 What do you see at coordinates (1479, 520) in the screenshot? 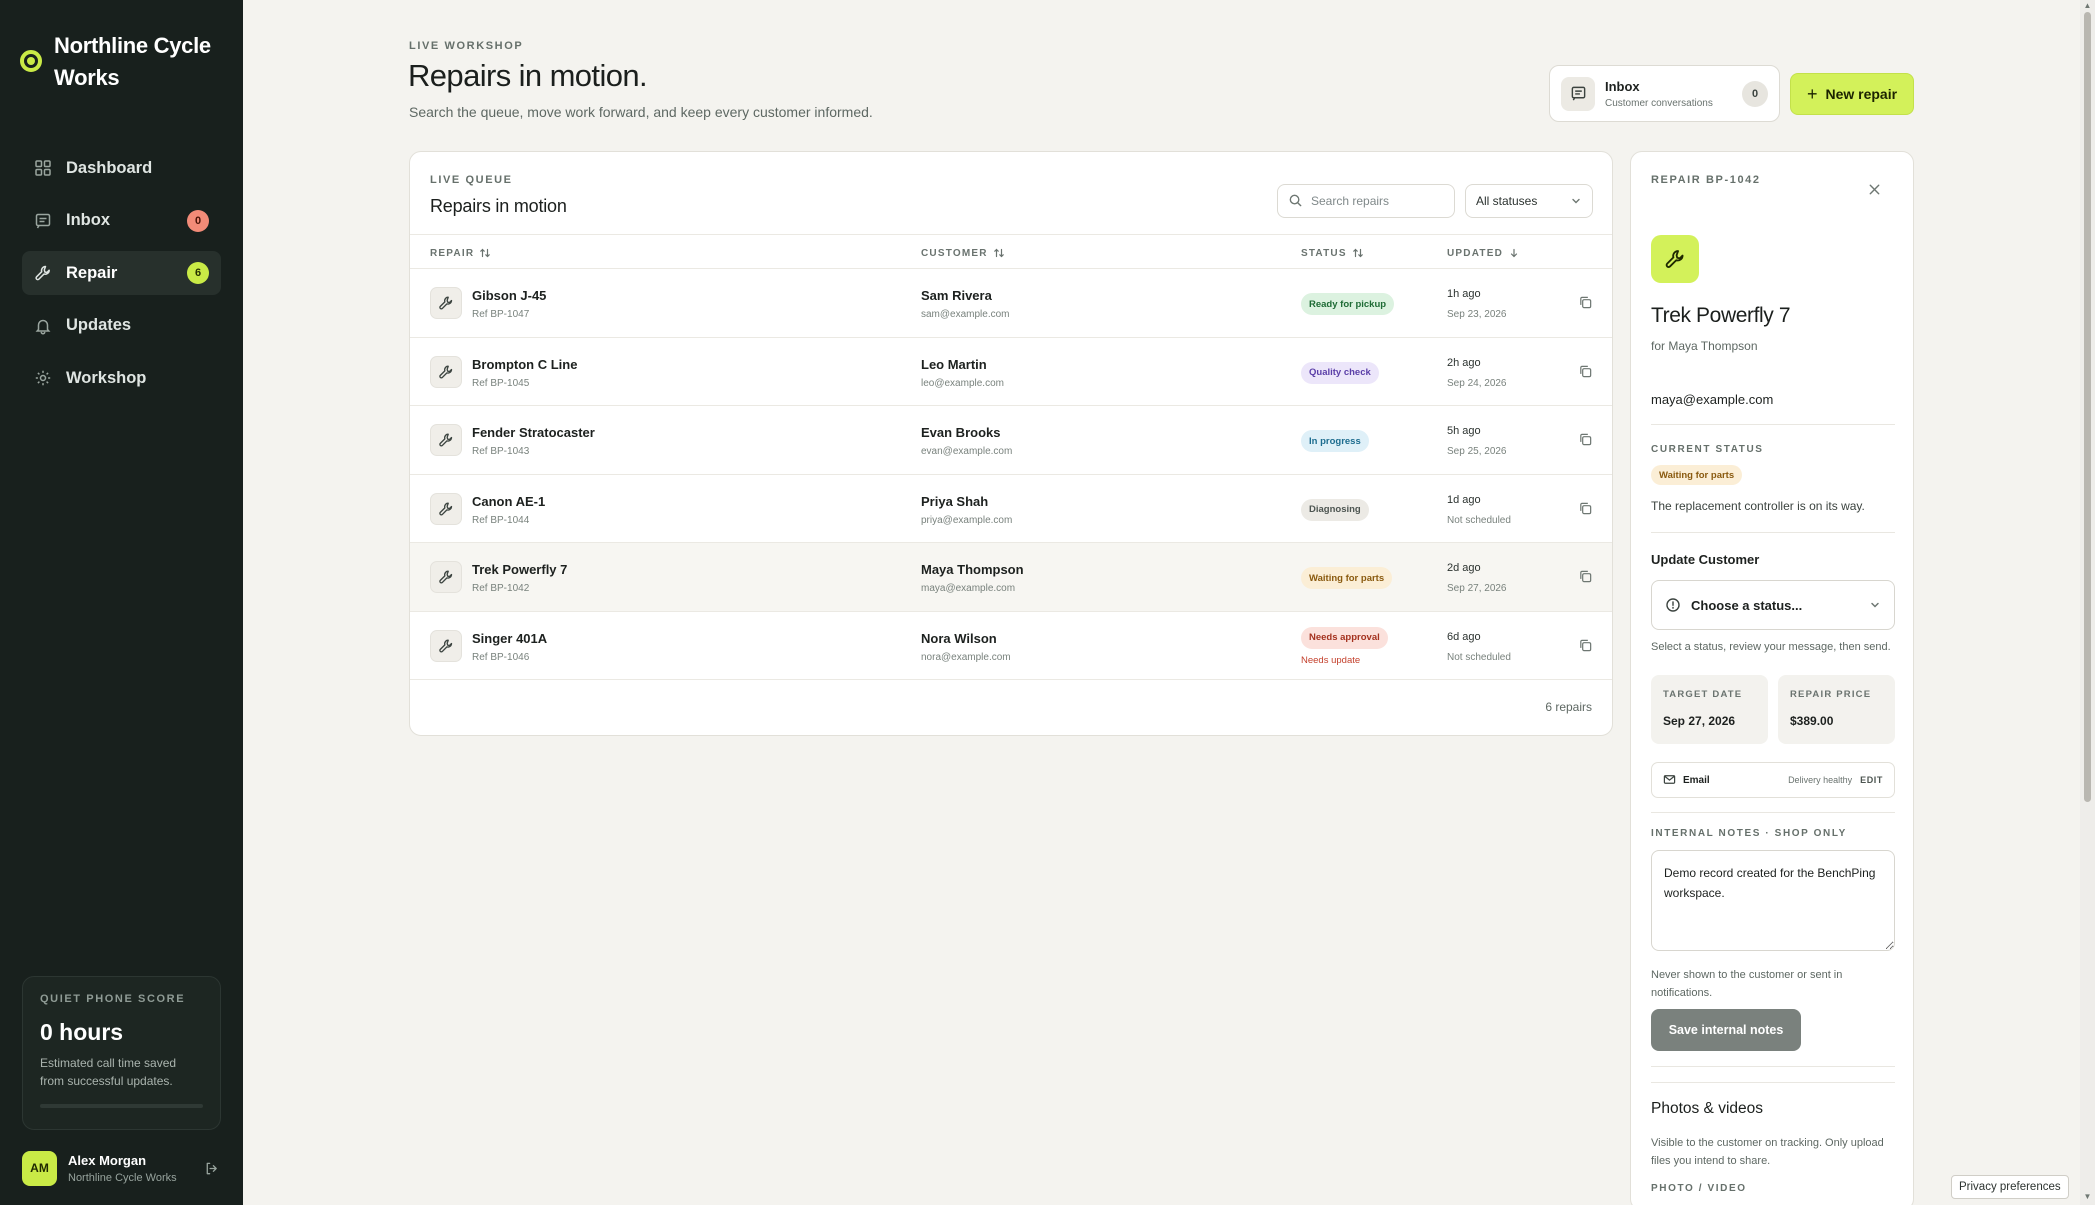
I see `target-date: Not scheduled` at bounding box center [1479, 520].